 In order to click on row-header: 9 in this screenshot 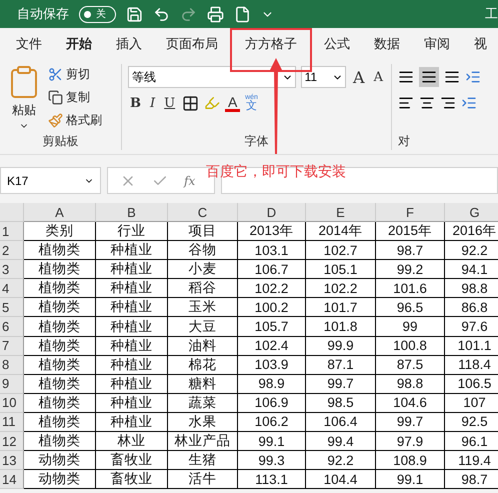, I will do `click(12, 384)`.